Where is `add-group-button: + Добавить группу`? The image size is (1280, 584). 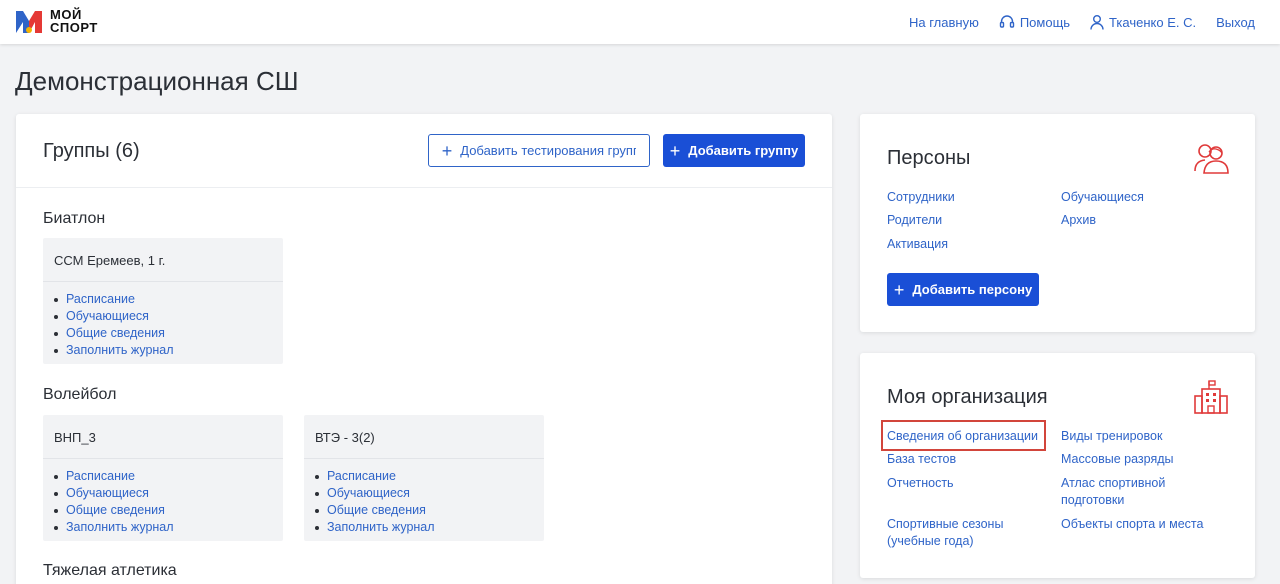
add-group-button: + Добавить группу is located at coordinates (734, 150).